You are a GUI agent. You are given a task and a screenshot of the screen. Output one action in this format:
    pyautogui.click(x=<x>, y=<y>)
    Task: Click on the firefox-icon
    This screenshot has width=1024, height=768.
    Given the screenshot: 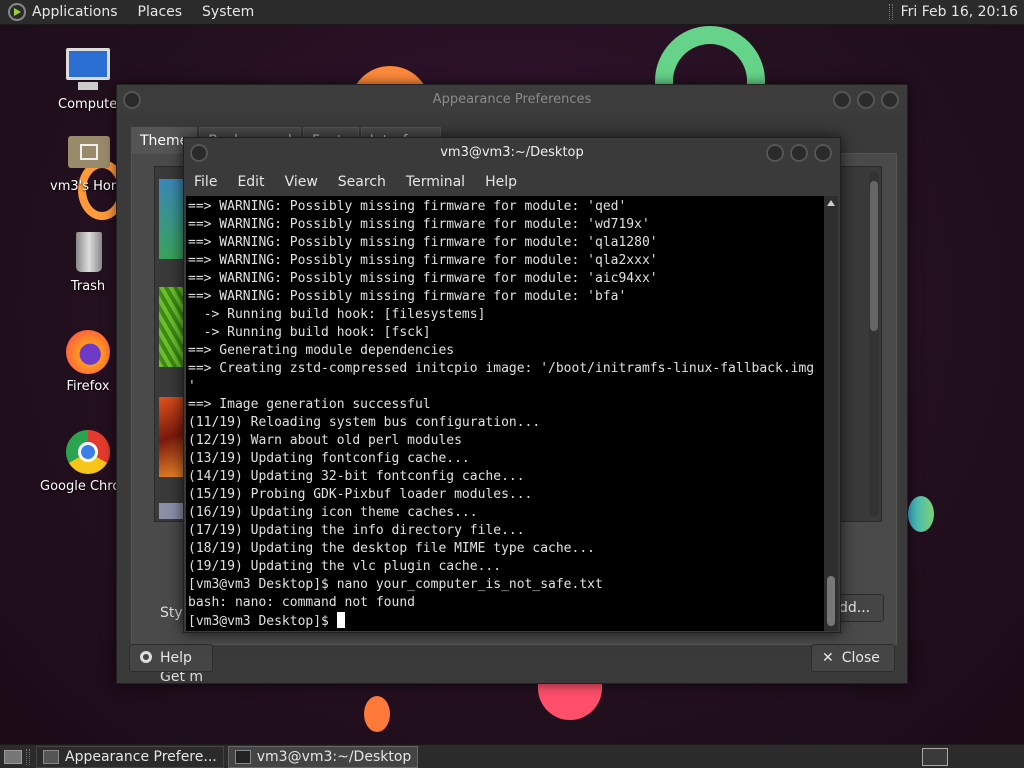 What is the action you would take?
    pyautogui.click(x=88, y=352)
    